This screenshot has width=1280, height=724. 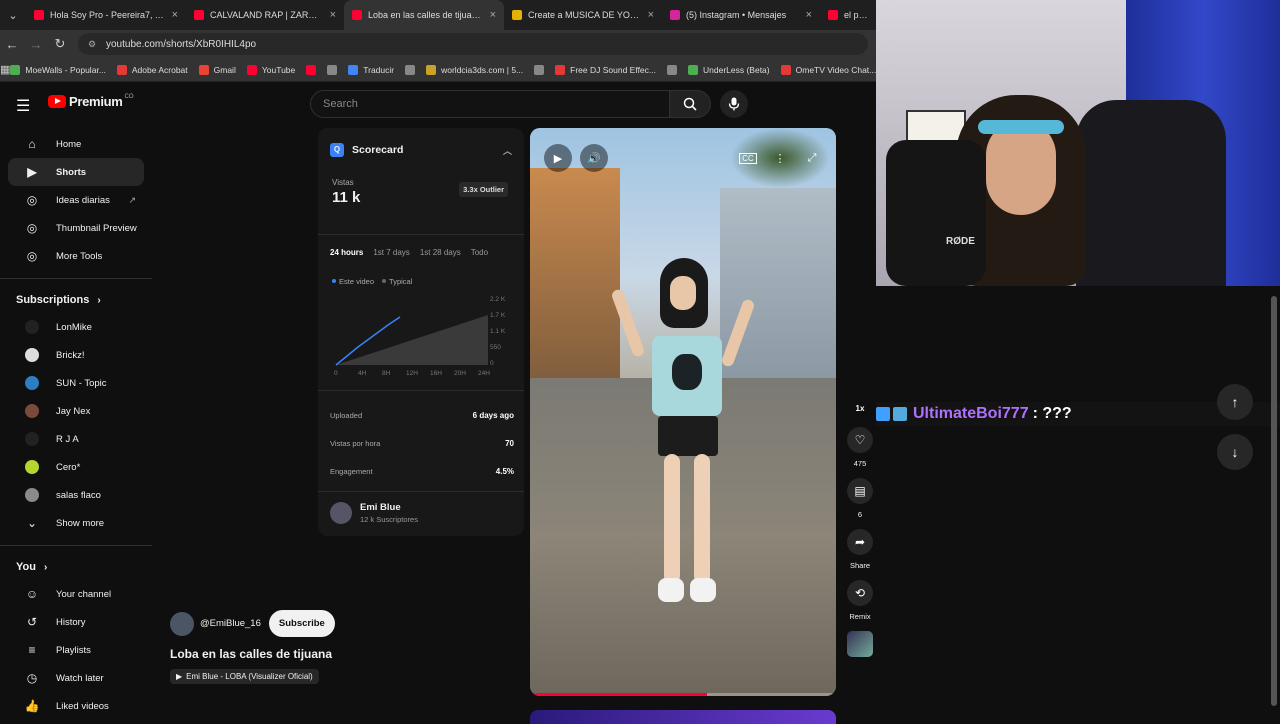 I want to click on subscription-label: R J A, so click(x=67, y=439).